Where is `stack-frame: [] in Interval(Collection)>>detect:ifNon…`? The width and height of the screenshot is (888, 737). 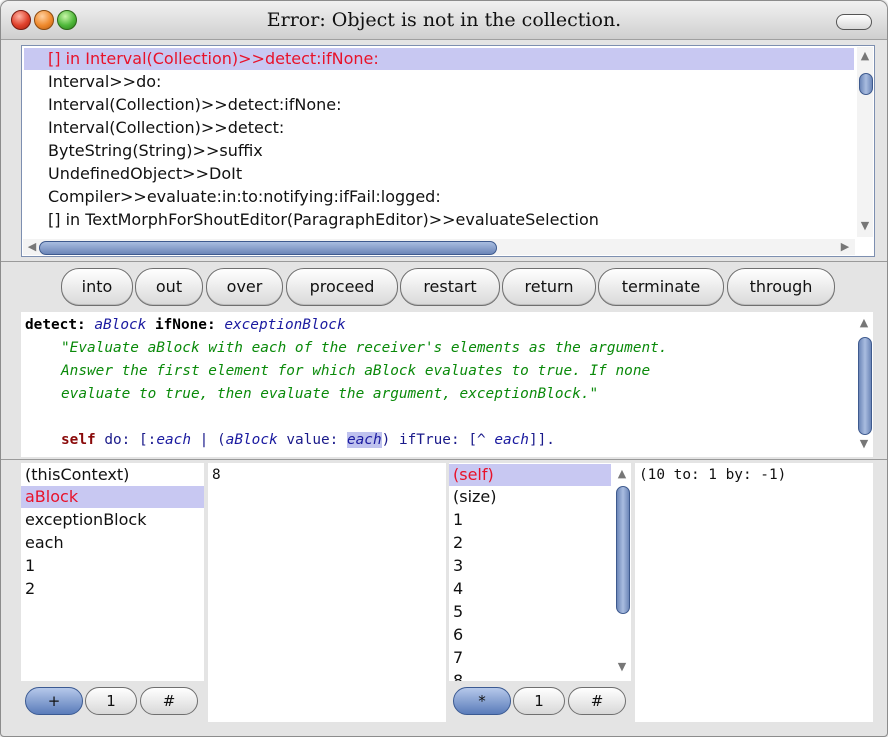 stack-frame: [] in Interval(Collection)>>detect:ifNon… is located at coordinates (213, 59).